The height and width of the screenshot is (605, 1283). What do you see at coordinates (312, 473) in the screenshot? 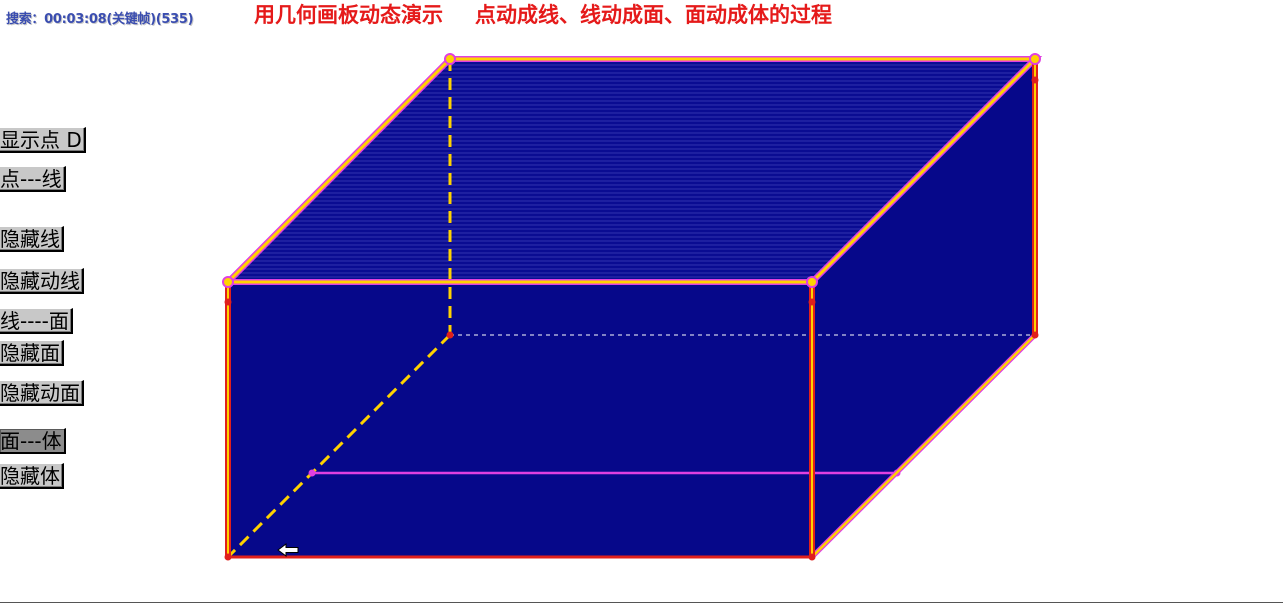
I see `moving-point-left` at bounding box center [312, 473].